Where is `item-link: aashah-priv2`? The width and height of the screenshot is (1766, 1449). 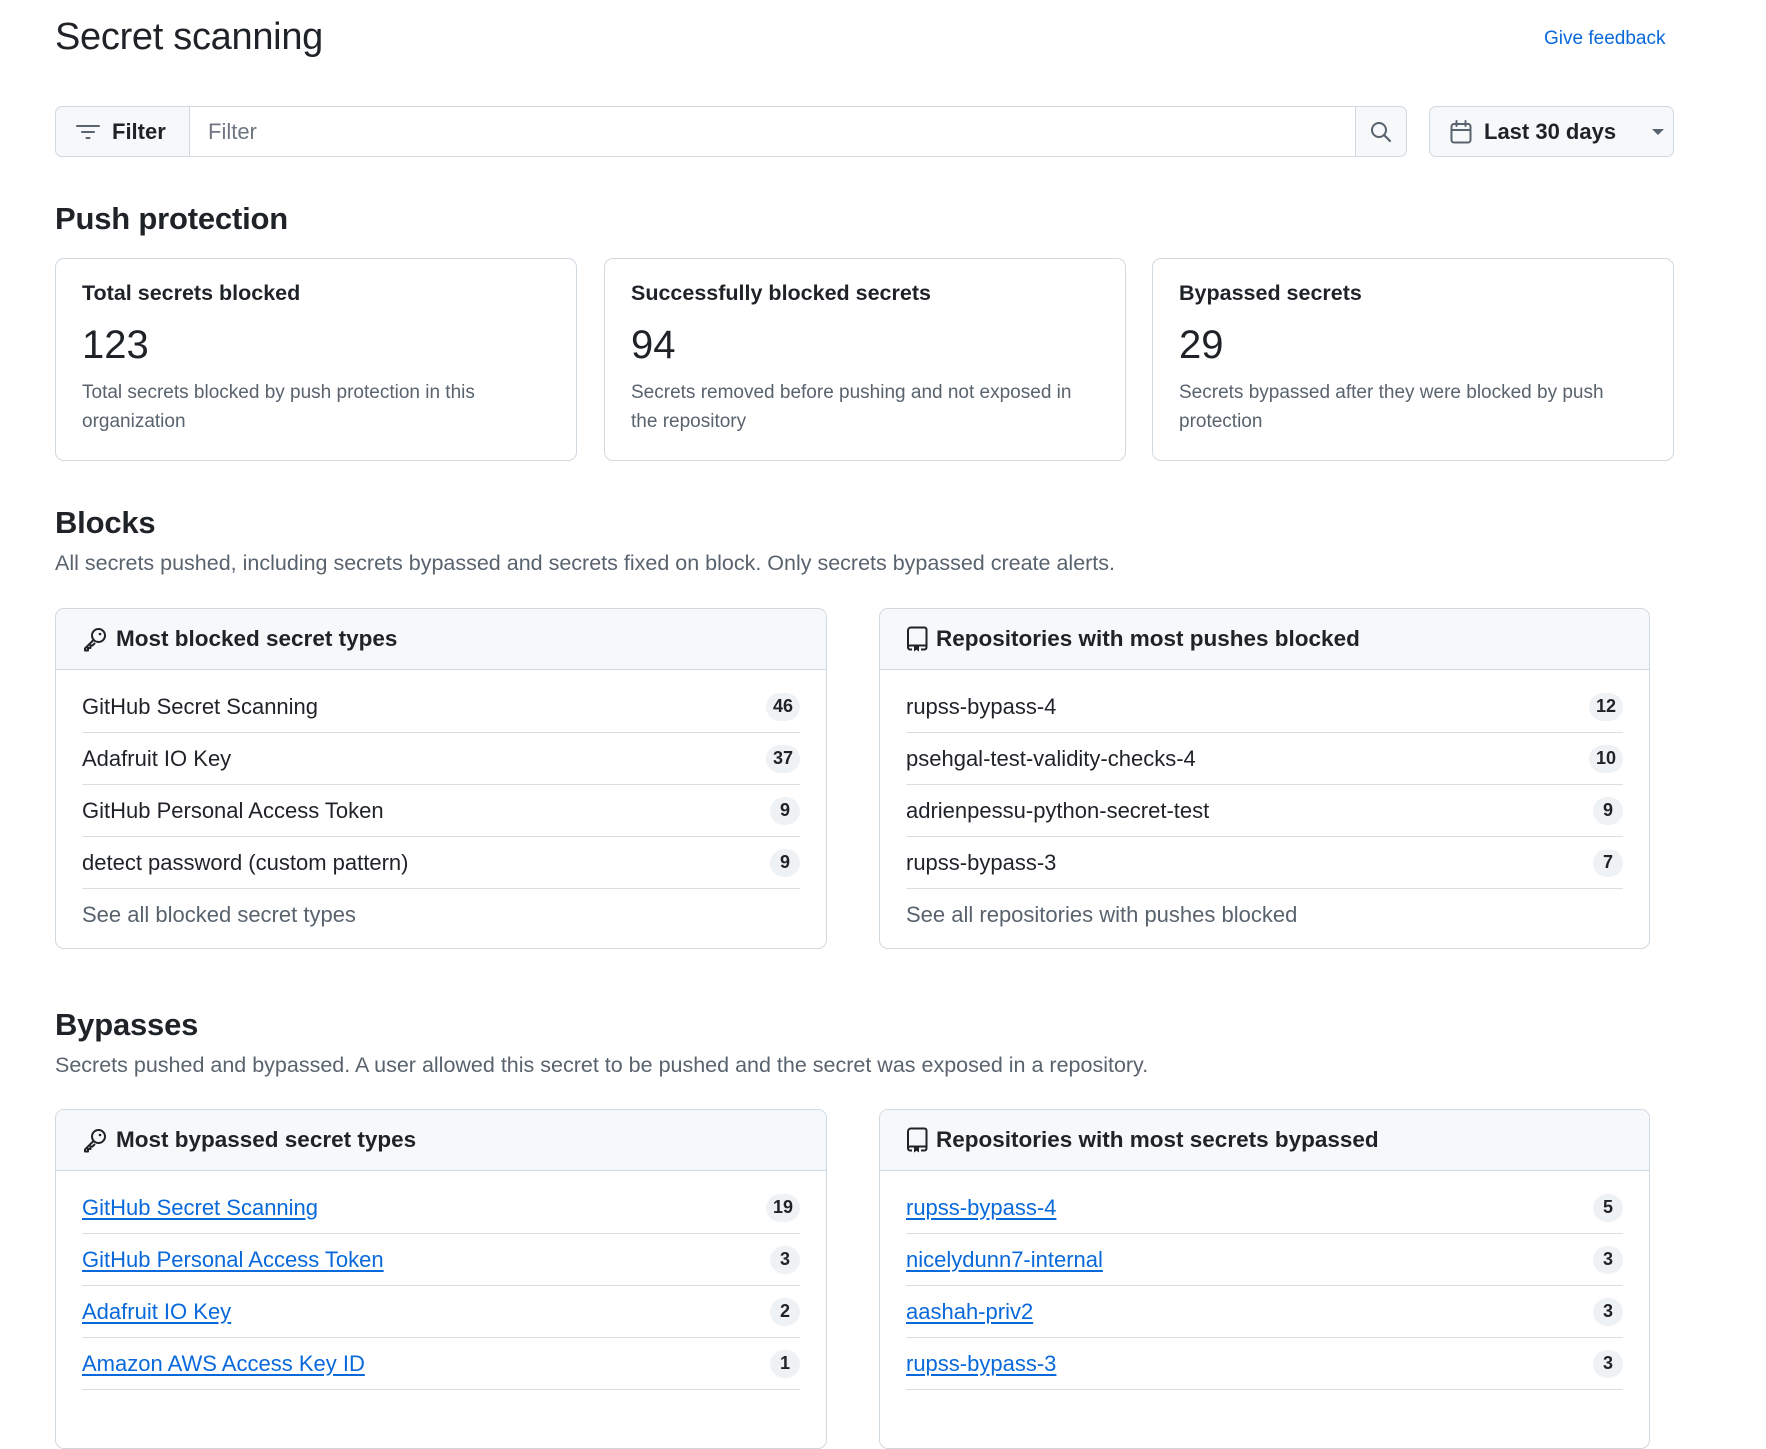 item-link: aashah-priv2 is located at coordinates (969, 1312).